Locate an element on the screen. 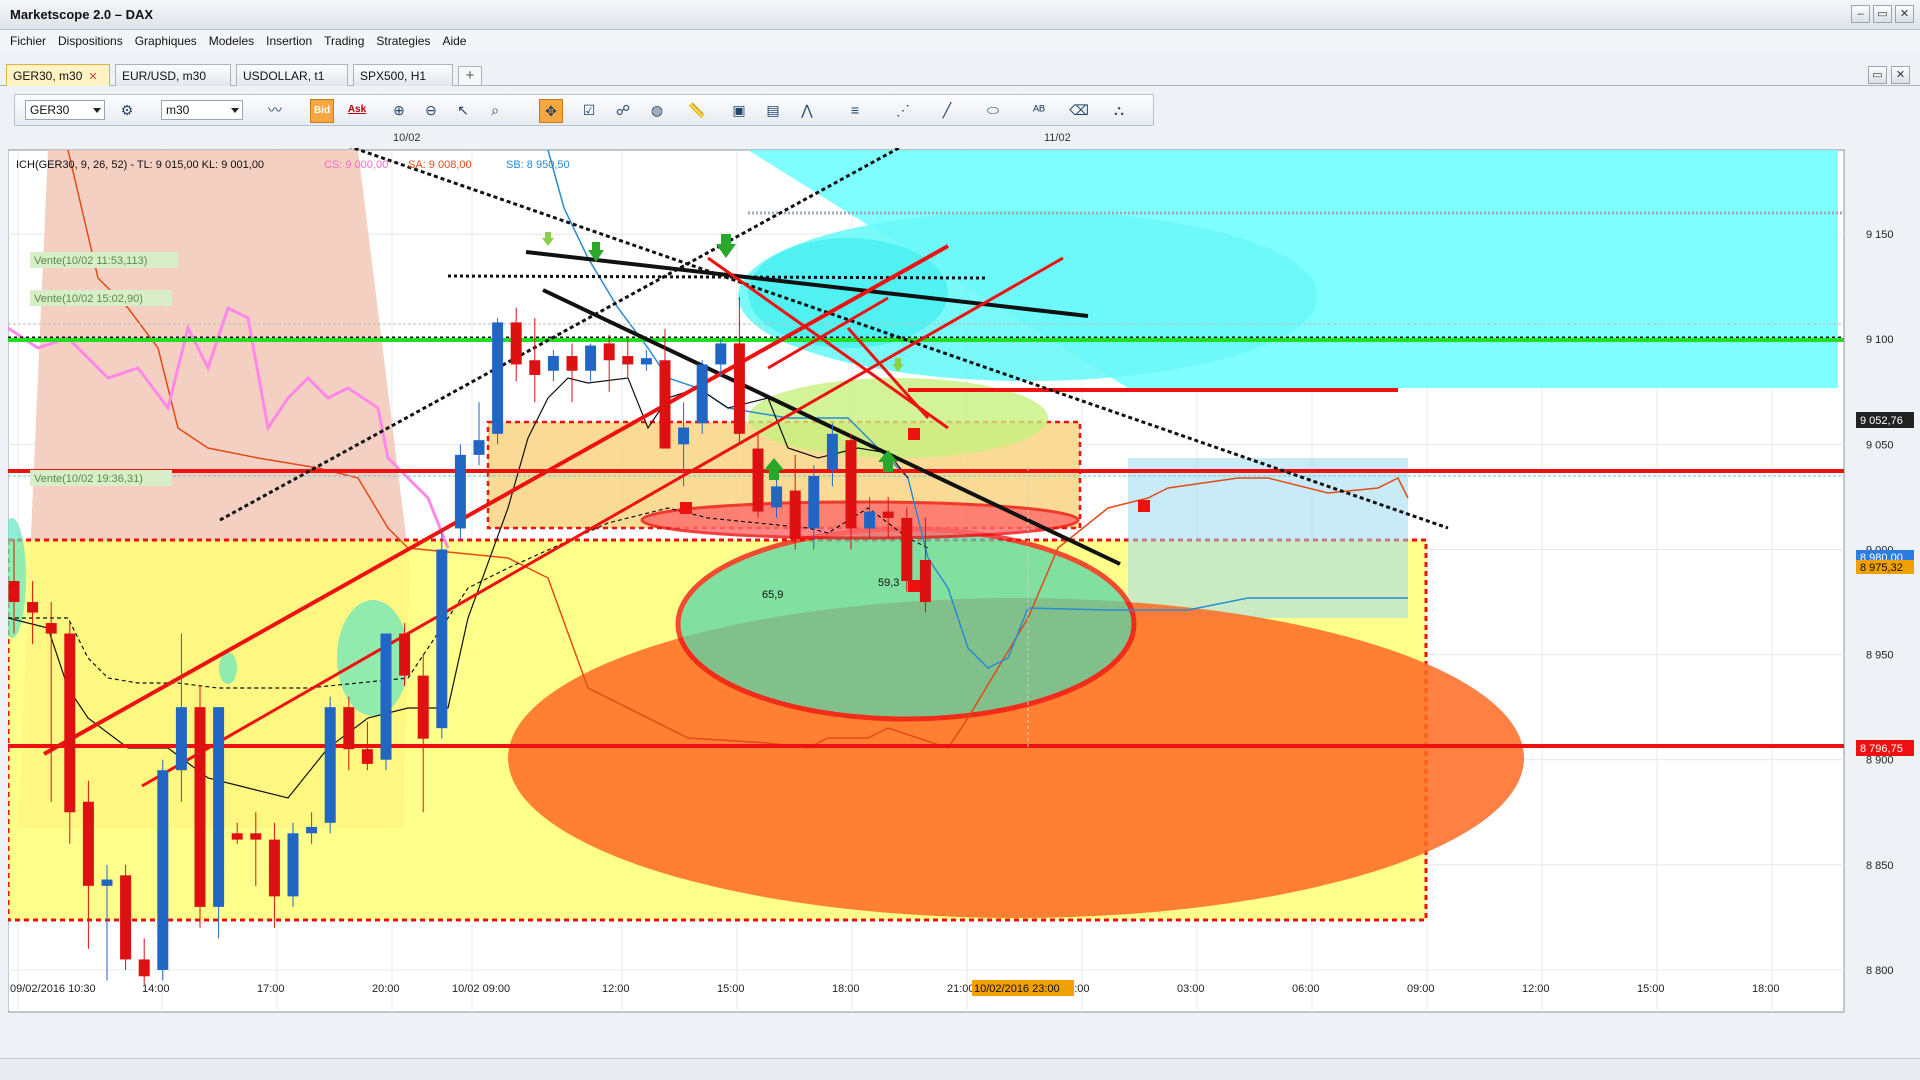 The height and width of the screenshot is (1080, 1920). bid-button: Bid is located at coordinates (322, 111).